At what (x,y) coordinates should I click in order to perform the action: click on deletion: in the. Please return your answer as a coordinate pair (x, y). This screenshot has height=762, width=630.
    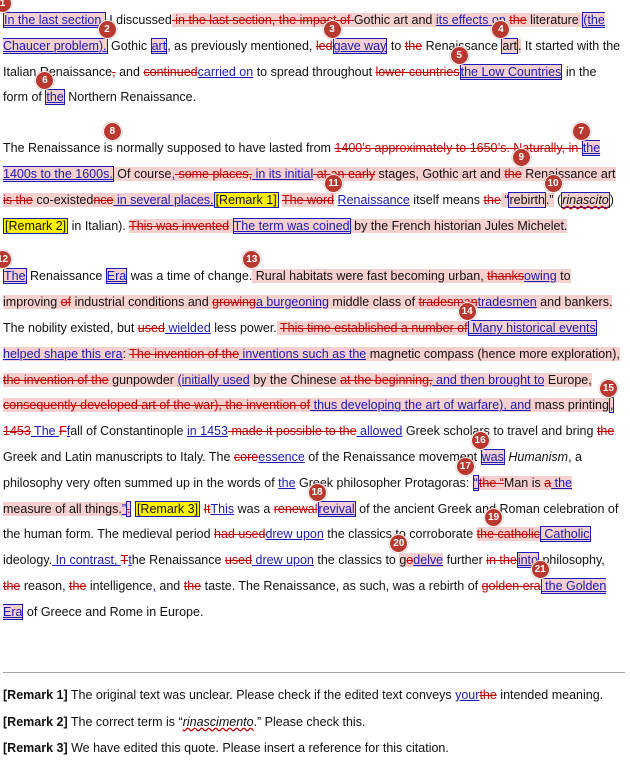
    Looking at the image, I should click on (501, 560).